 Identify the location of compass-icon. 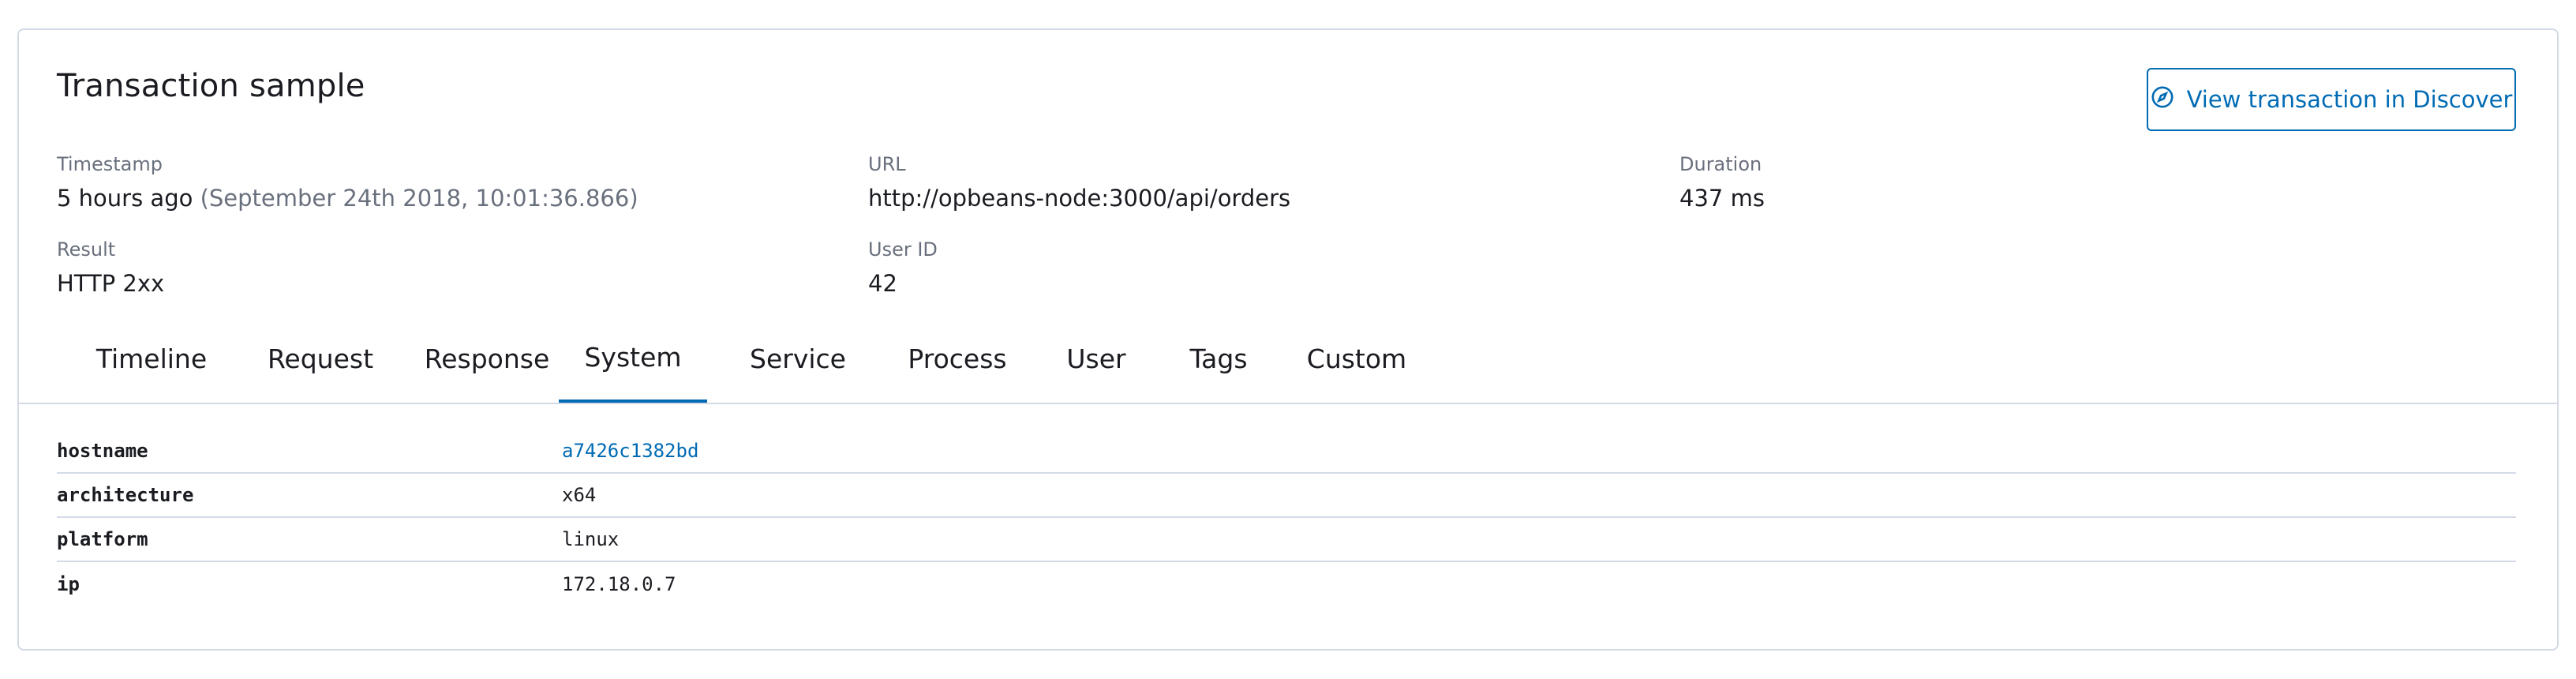
(2162, 99).